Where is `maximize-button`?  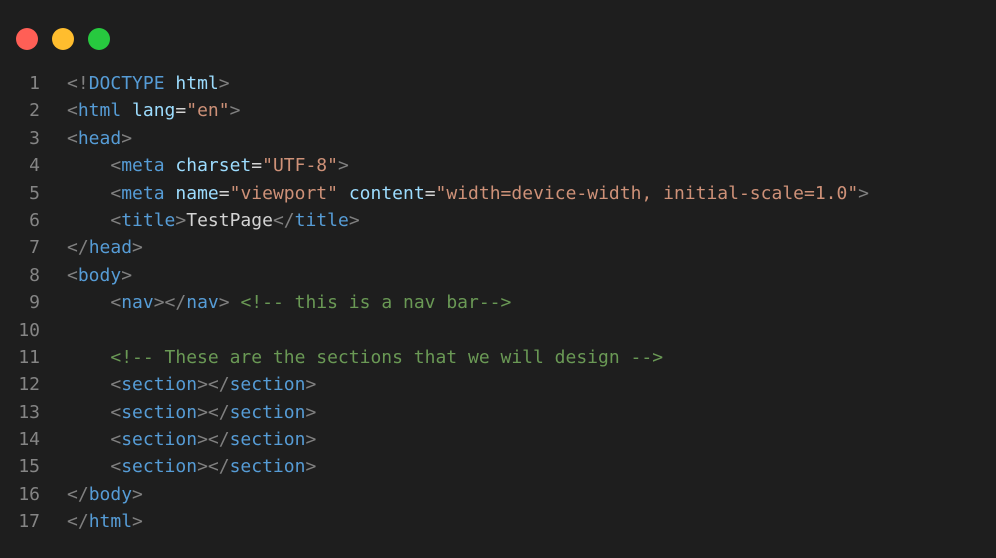
maximize-button is located at coordinates (99, 39).